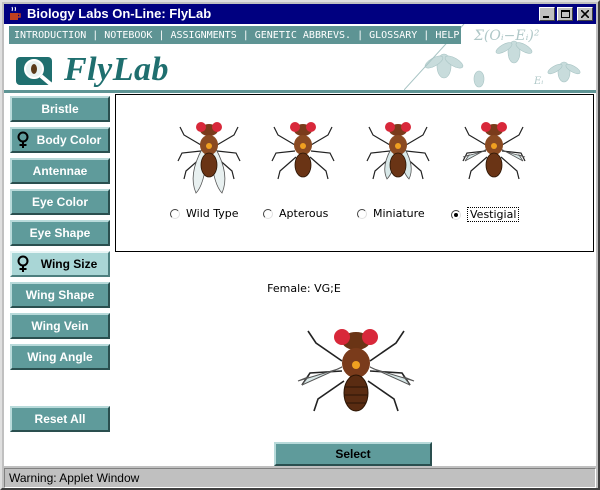 This screenshot has height=490, width=600. Describe the element at coordinates (303, 150) in the screenshot. I see `fly-apterous-image` at that location.